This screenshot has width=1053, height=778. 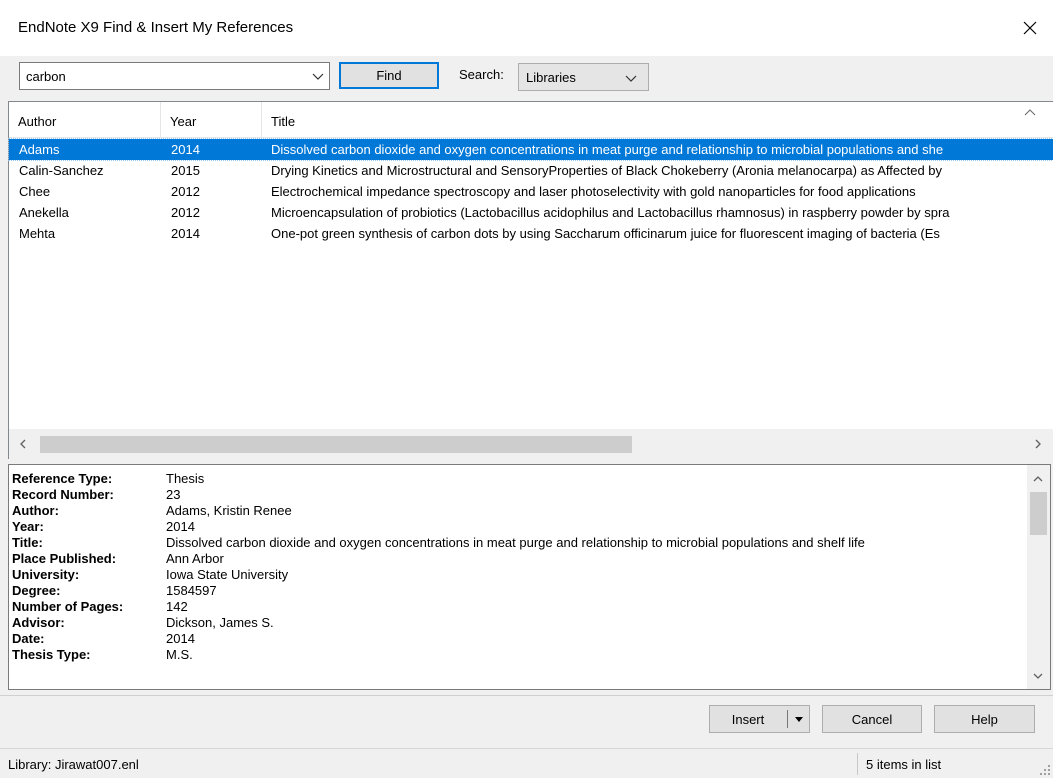 What do you see at coordinates (526, 695) in the screenshot?
I see `divider` at bounding box center [526, 695].